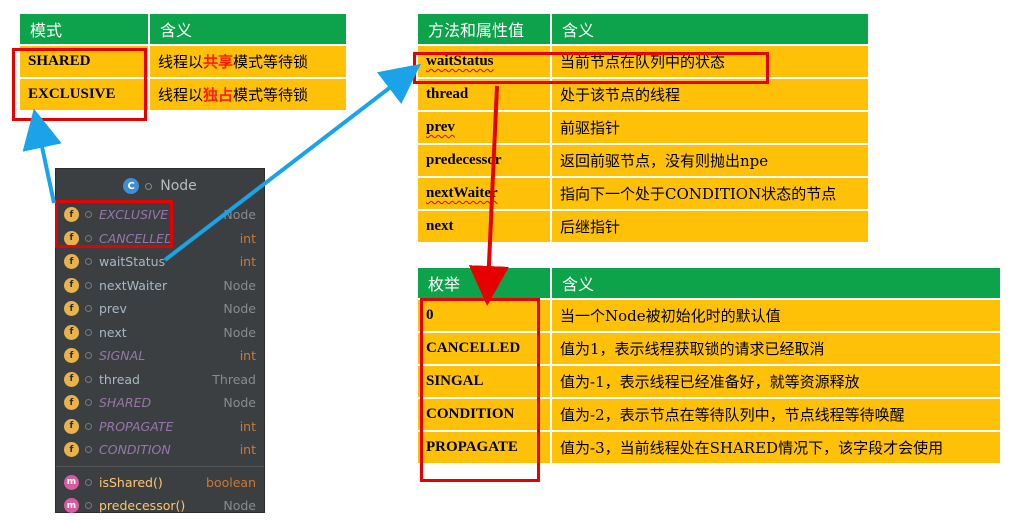 The height and width of the screenshot is (521, 1010). Describe the element at coordinates (42, 156) in the screenshot. I see `arrow-to-mode-table` at that location.